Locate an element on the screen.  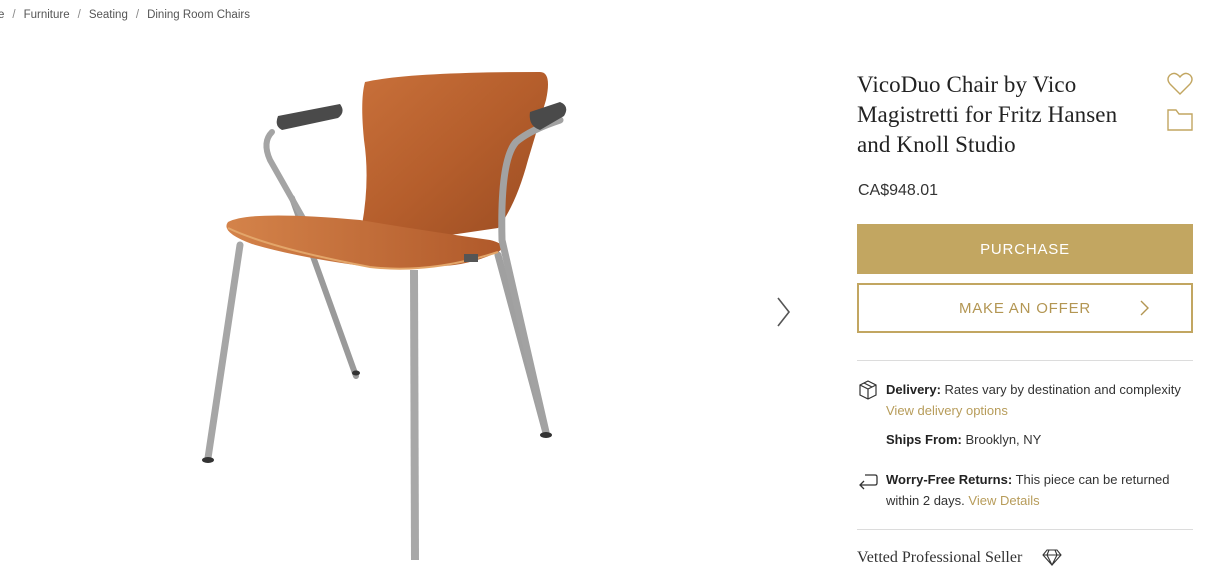
diamond-icon is located at coordinates (1052, 557).